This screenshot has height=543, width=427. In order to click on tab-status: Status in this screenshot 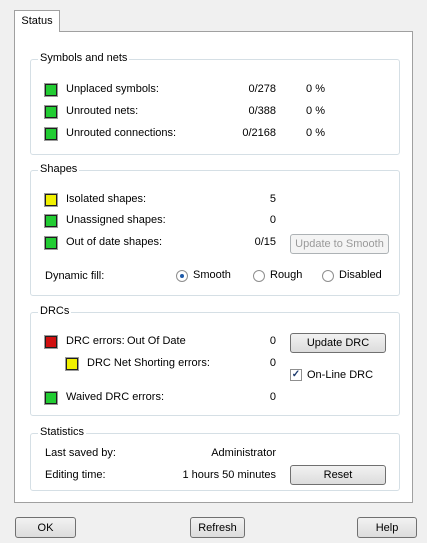, I will do `click(37, 21)`.